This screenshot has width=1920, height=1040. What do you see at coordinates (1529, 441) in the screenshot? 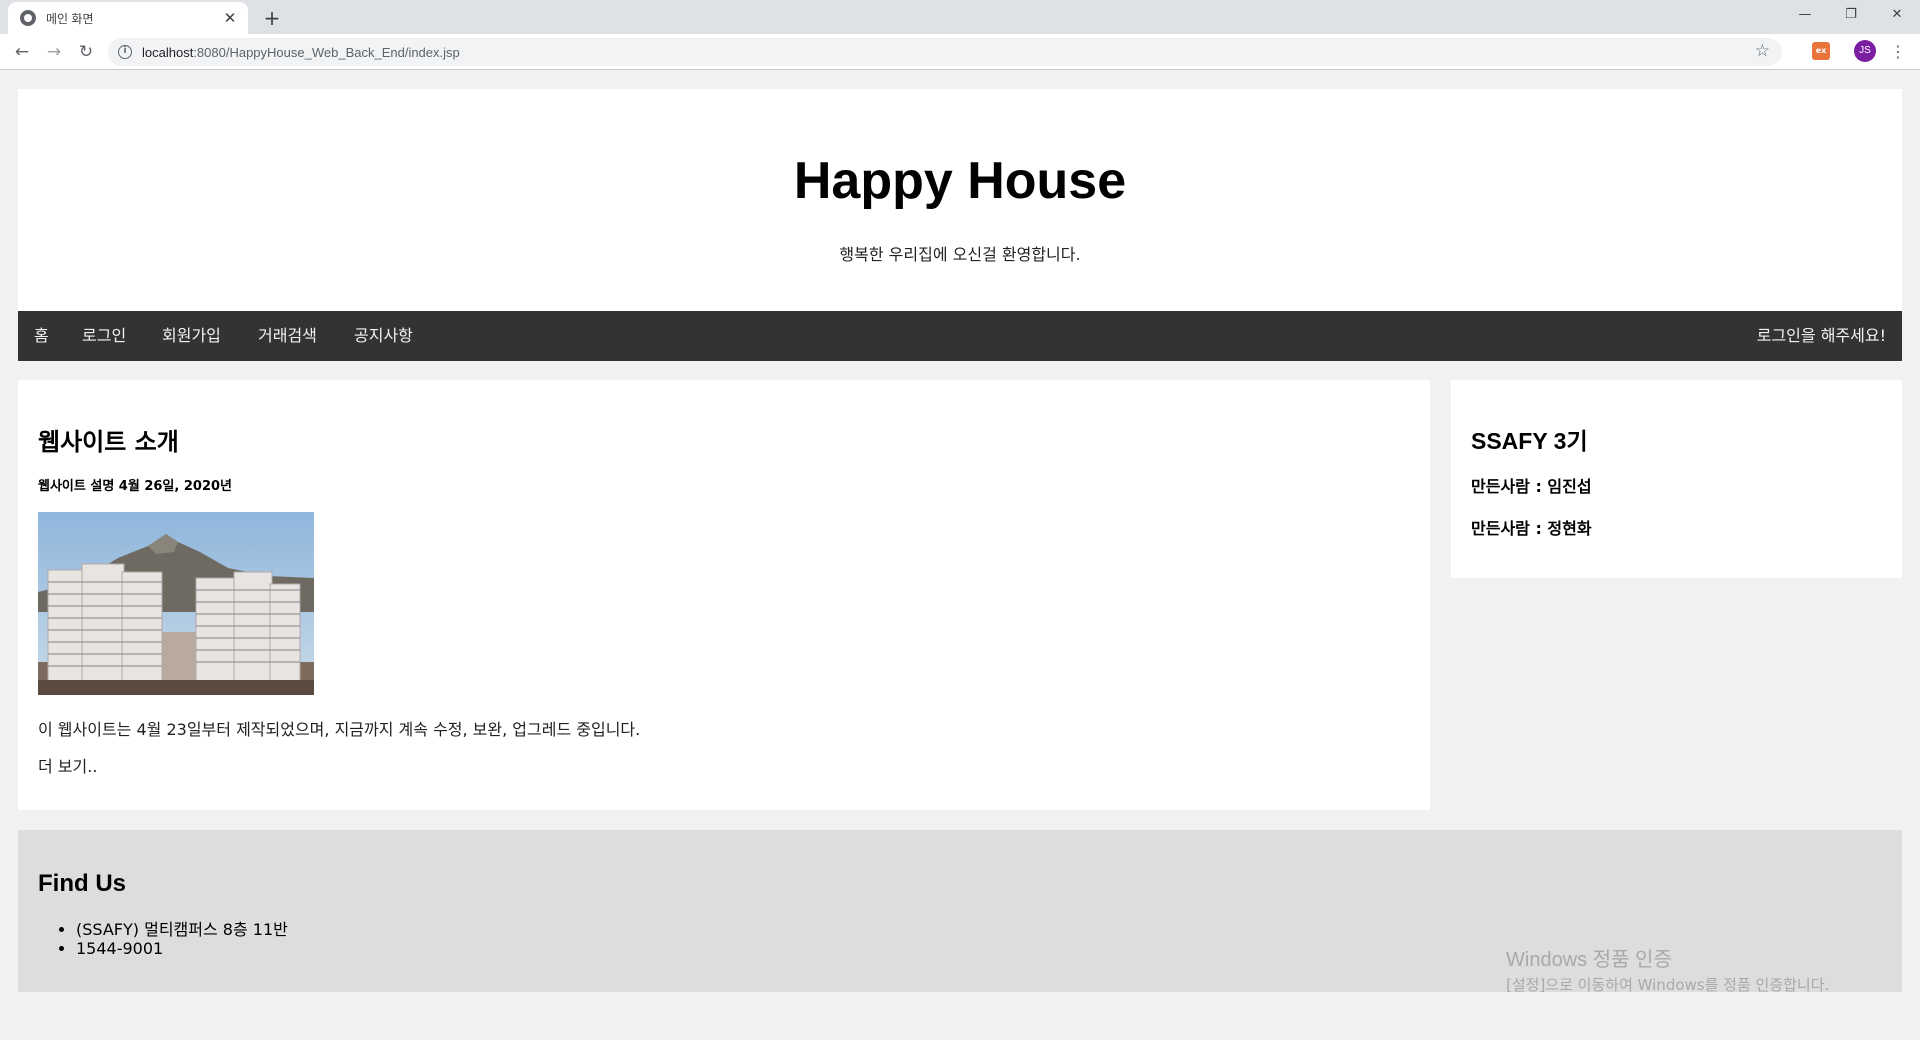
I see `team-title: SSAFY 3기` at bounding box center [1529, 441].